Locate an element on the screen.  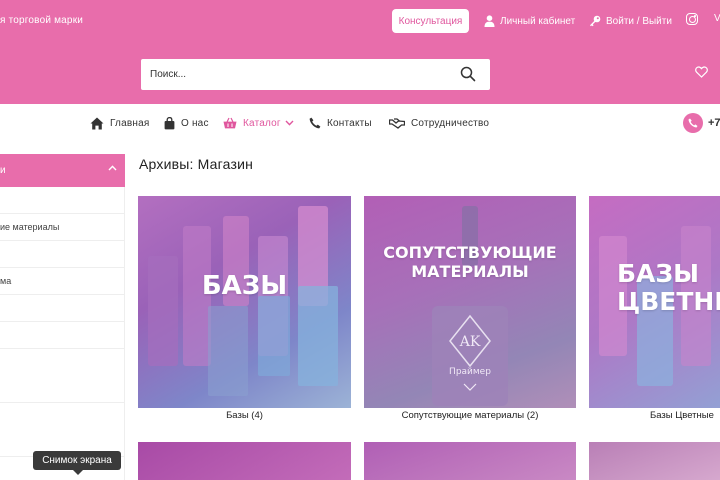
category-card-colored-bases: БАЗЫ ЦВЕТНЫЕ is located at coordinates (654, 302).